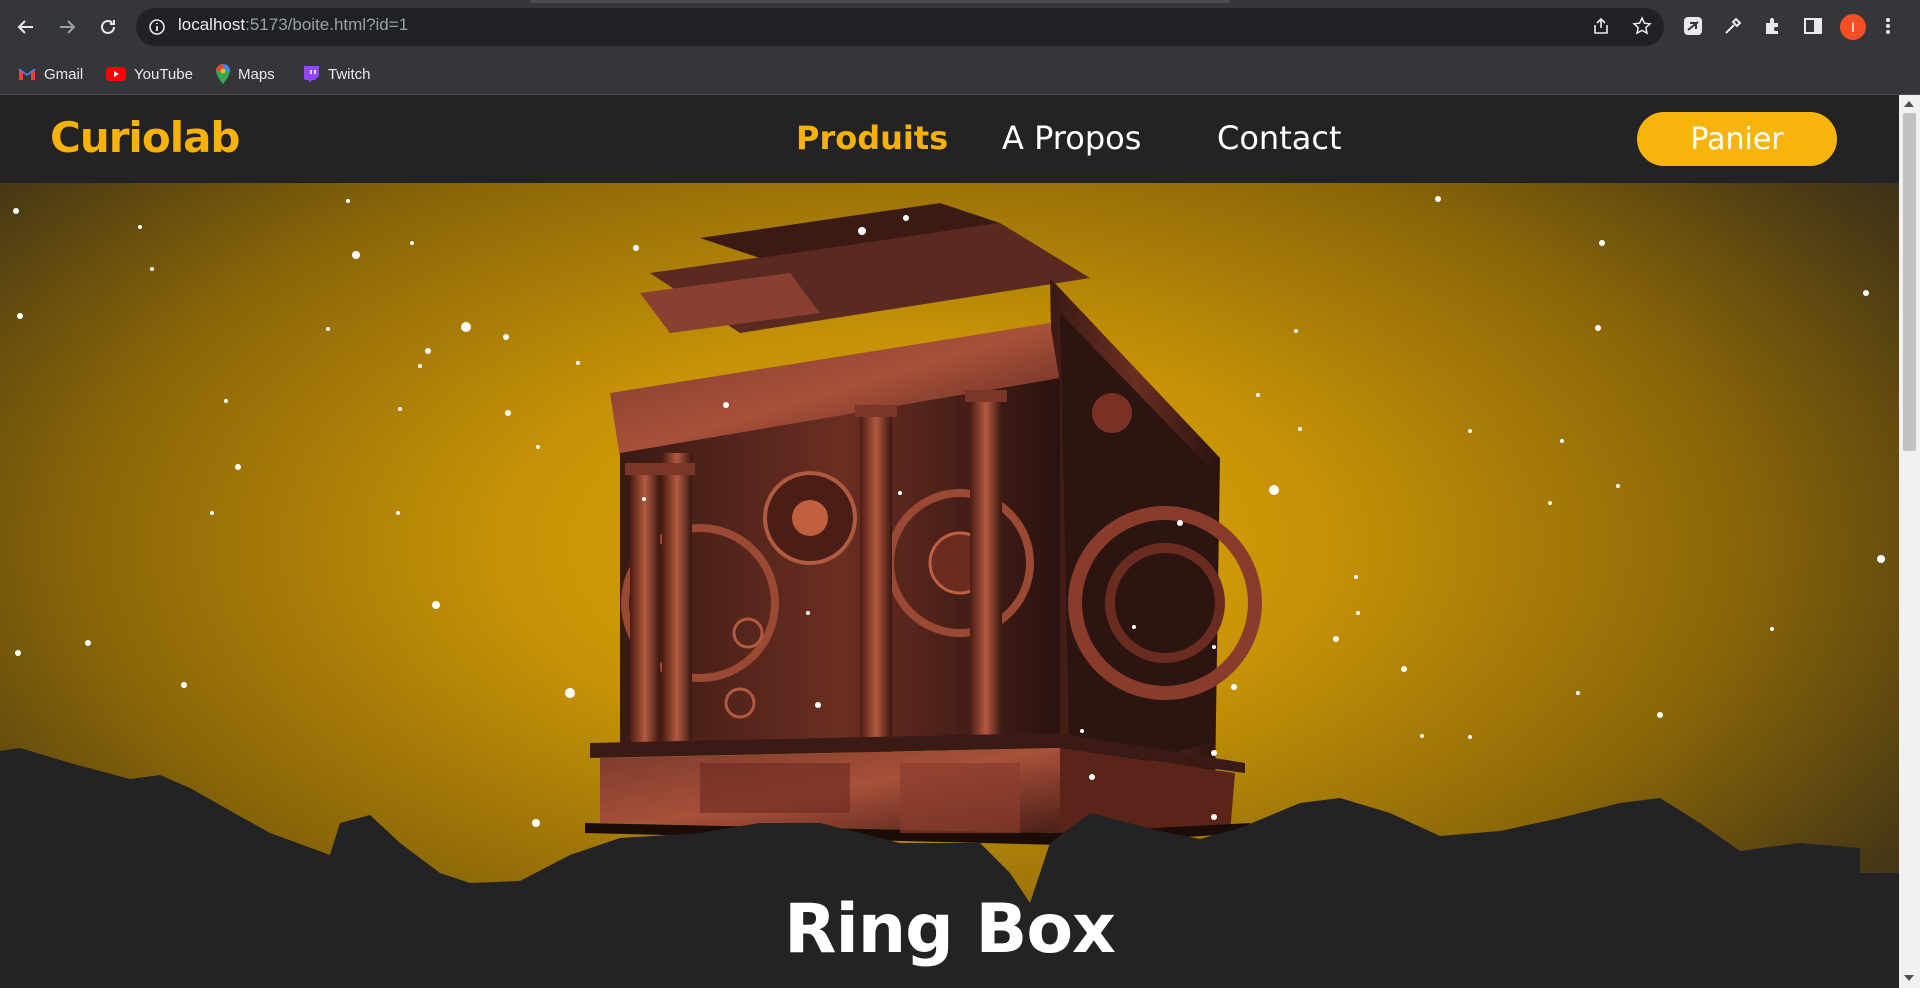 The image size is (1920, 988). I want to click on back-button, so click(26, 27).